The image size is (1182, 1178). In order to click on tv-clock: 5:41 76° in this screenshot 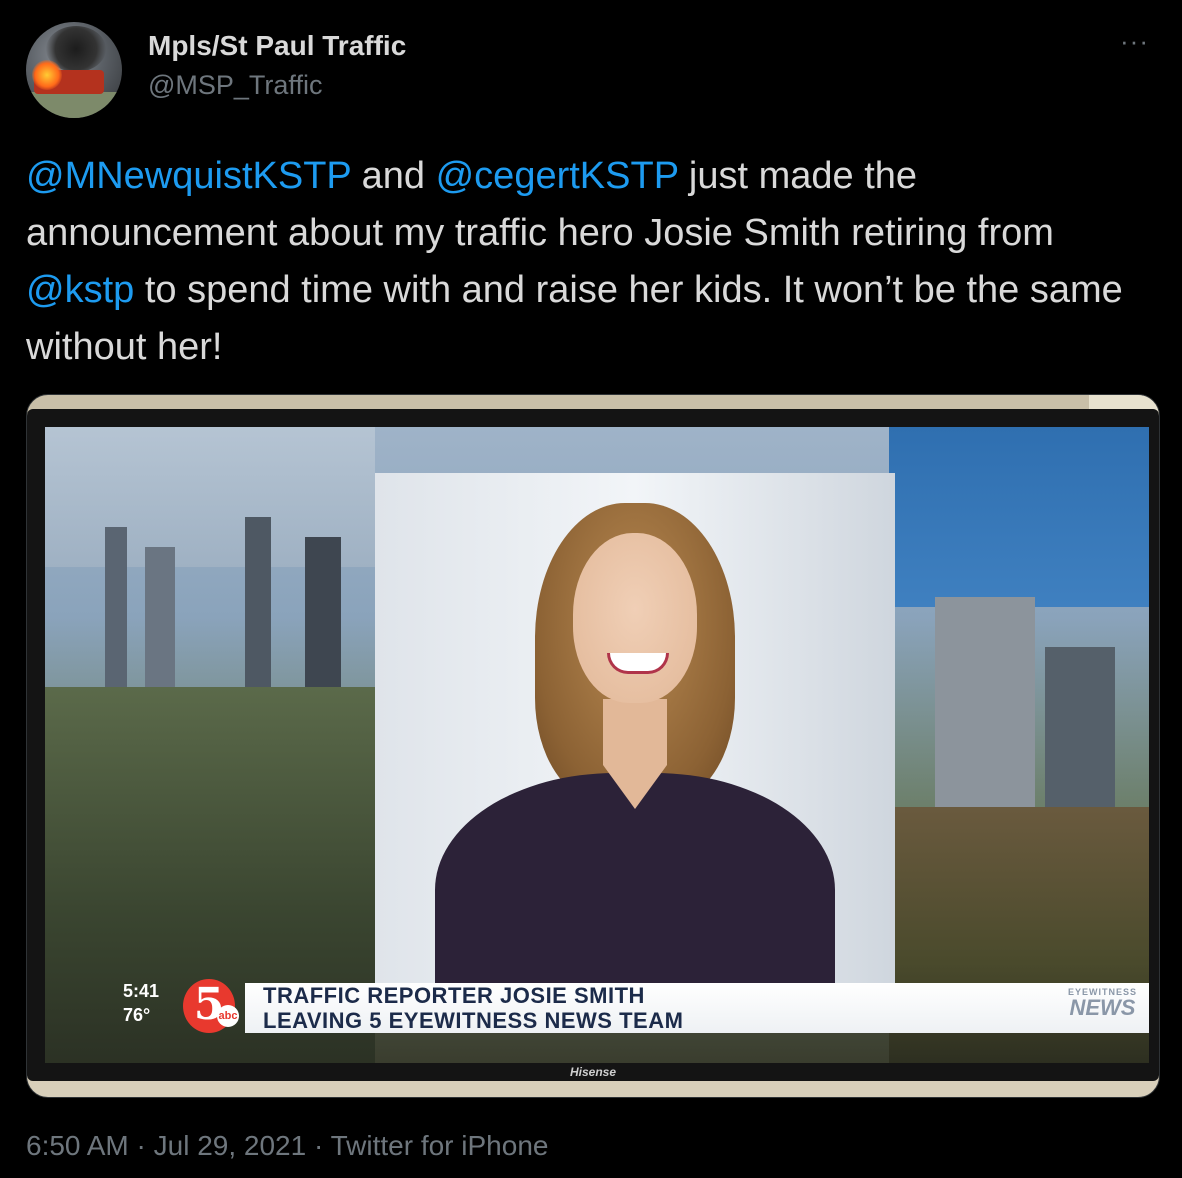, I will do `click(141, 1003)`.